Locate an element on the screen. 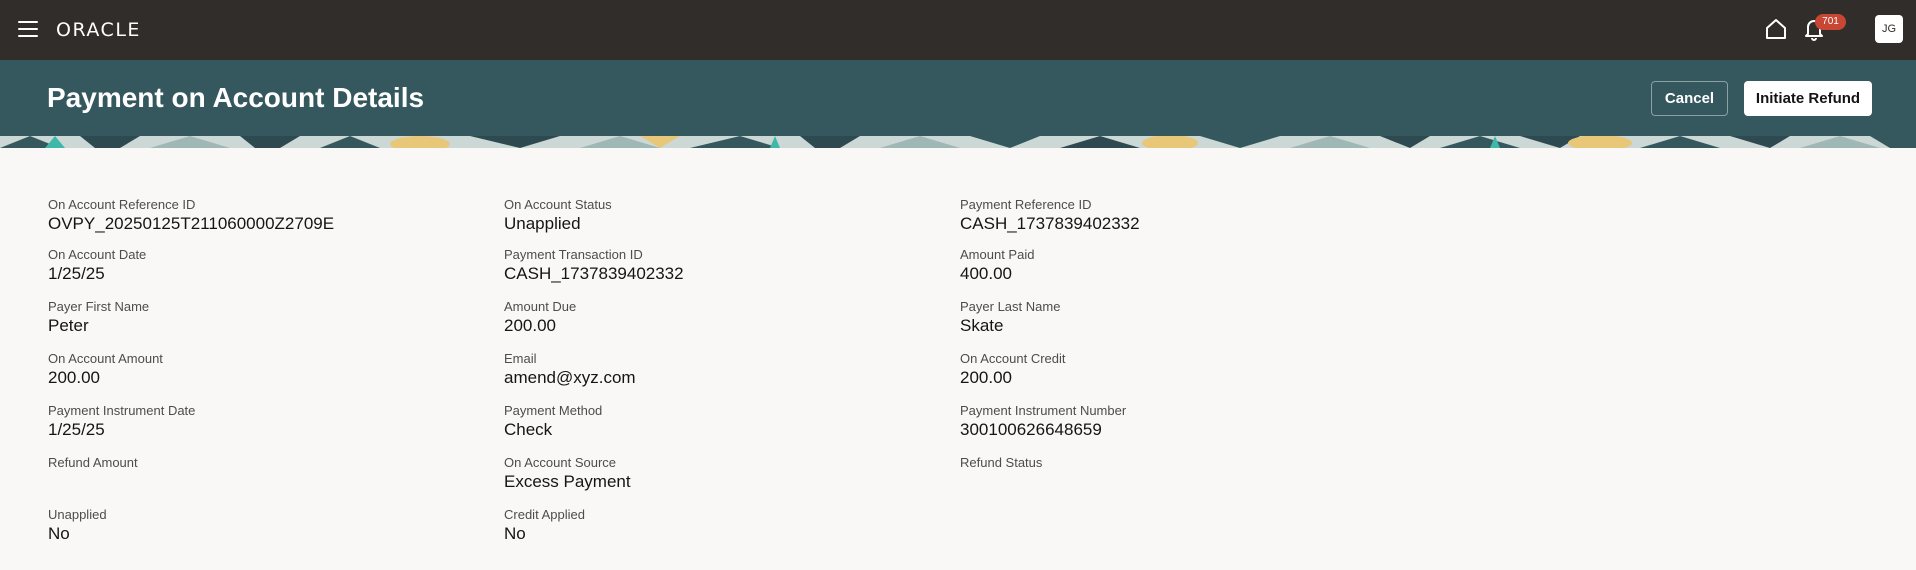 Image resolution: width=1916 pixels, height=570 pixels. field-value: 400.00 is located at coordinates (986, 273).